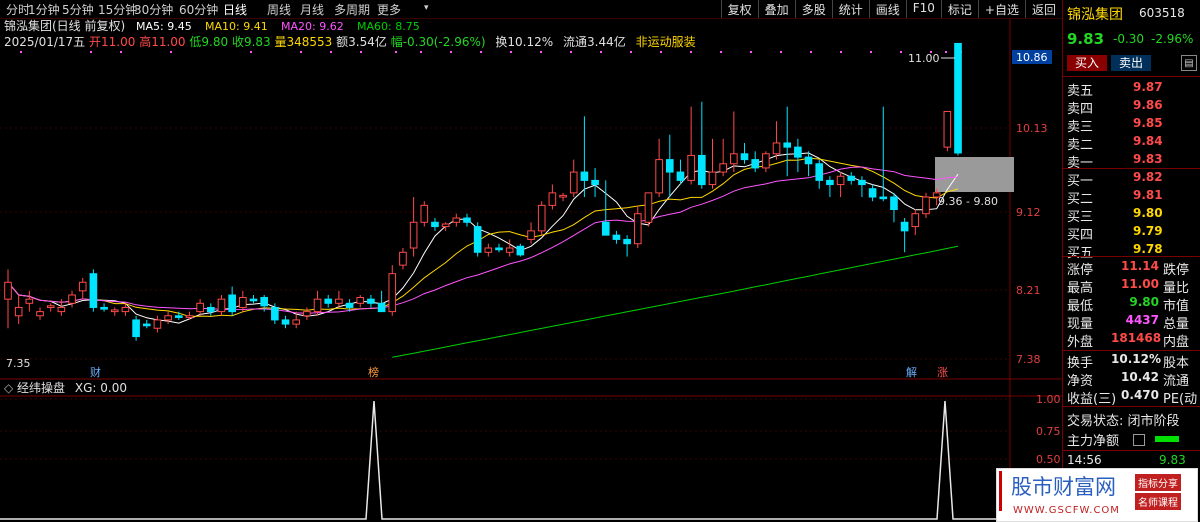 Image resolution: width=1200 pixels, height=522 pixels. Describe the element at coordinates (373, 372) in the screenshot. I see `event-marker-1: 榜` at that location.